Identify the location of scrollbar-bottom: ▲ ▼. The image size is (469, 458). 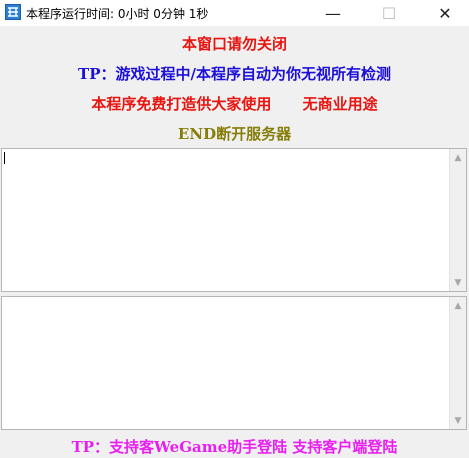
(457, 363).